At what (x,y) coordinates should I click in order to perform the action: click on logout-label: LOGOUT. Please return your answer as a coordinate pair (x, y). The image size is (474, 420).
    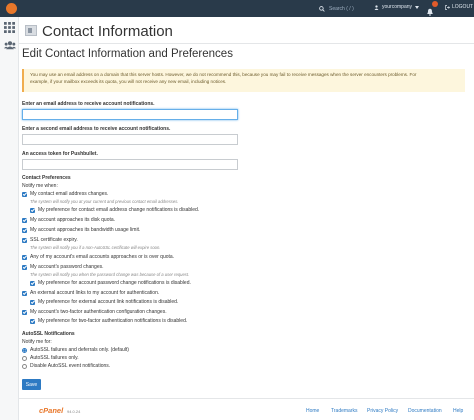
    Looking at the image, I should click on (463, 7).